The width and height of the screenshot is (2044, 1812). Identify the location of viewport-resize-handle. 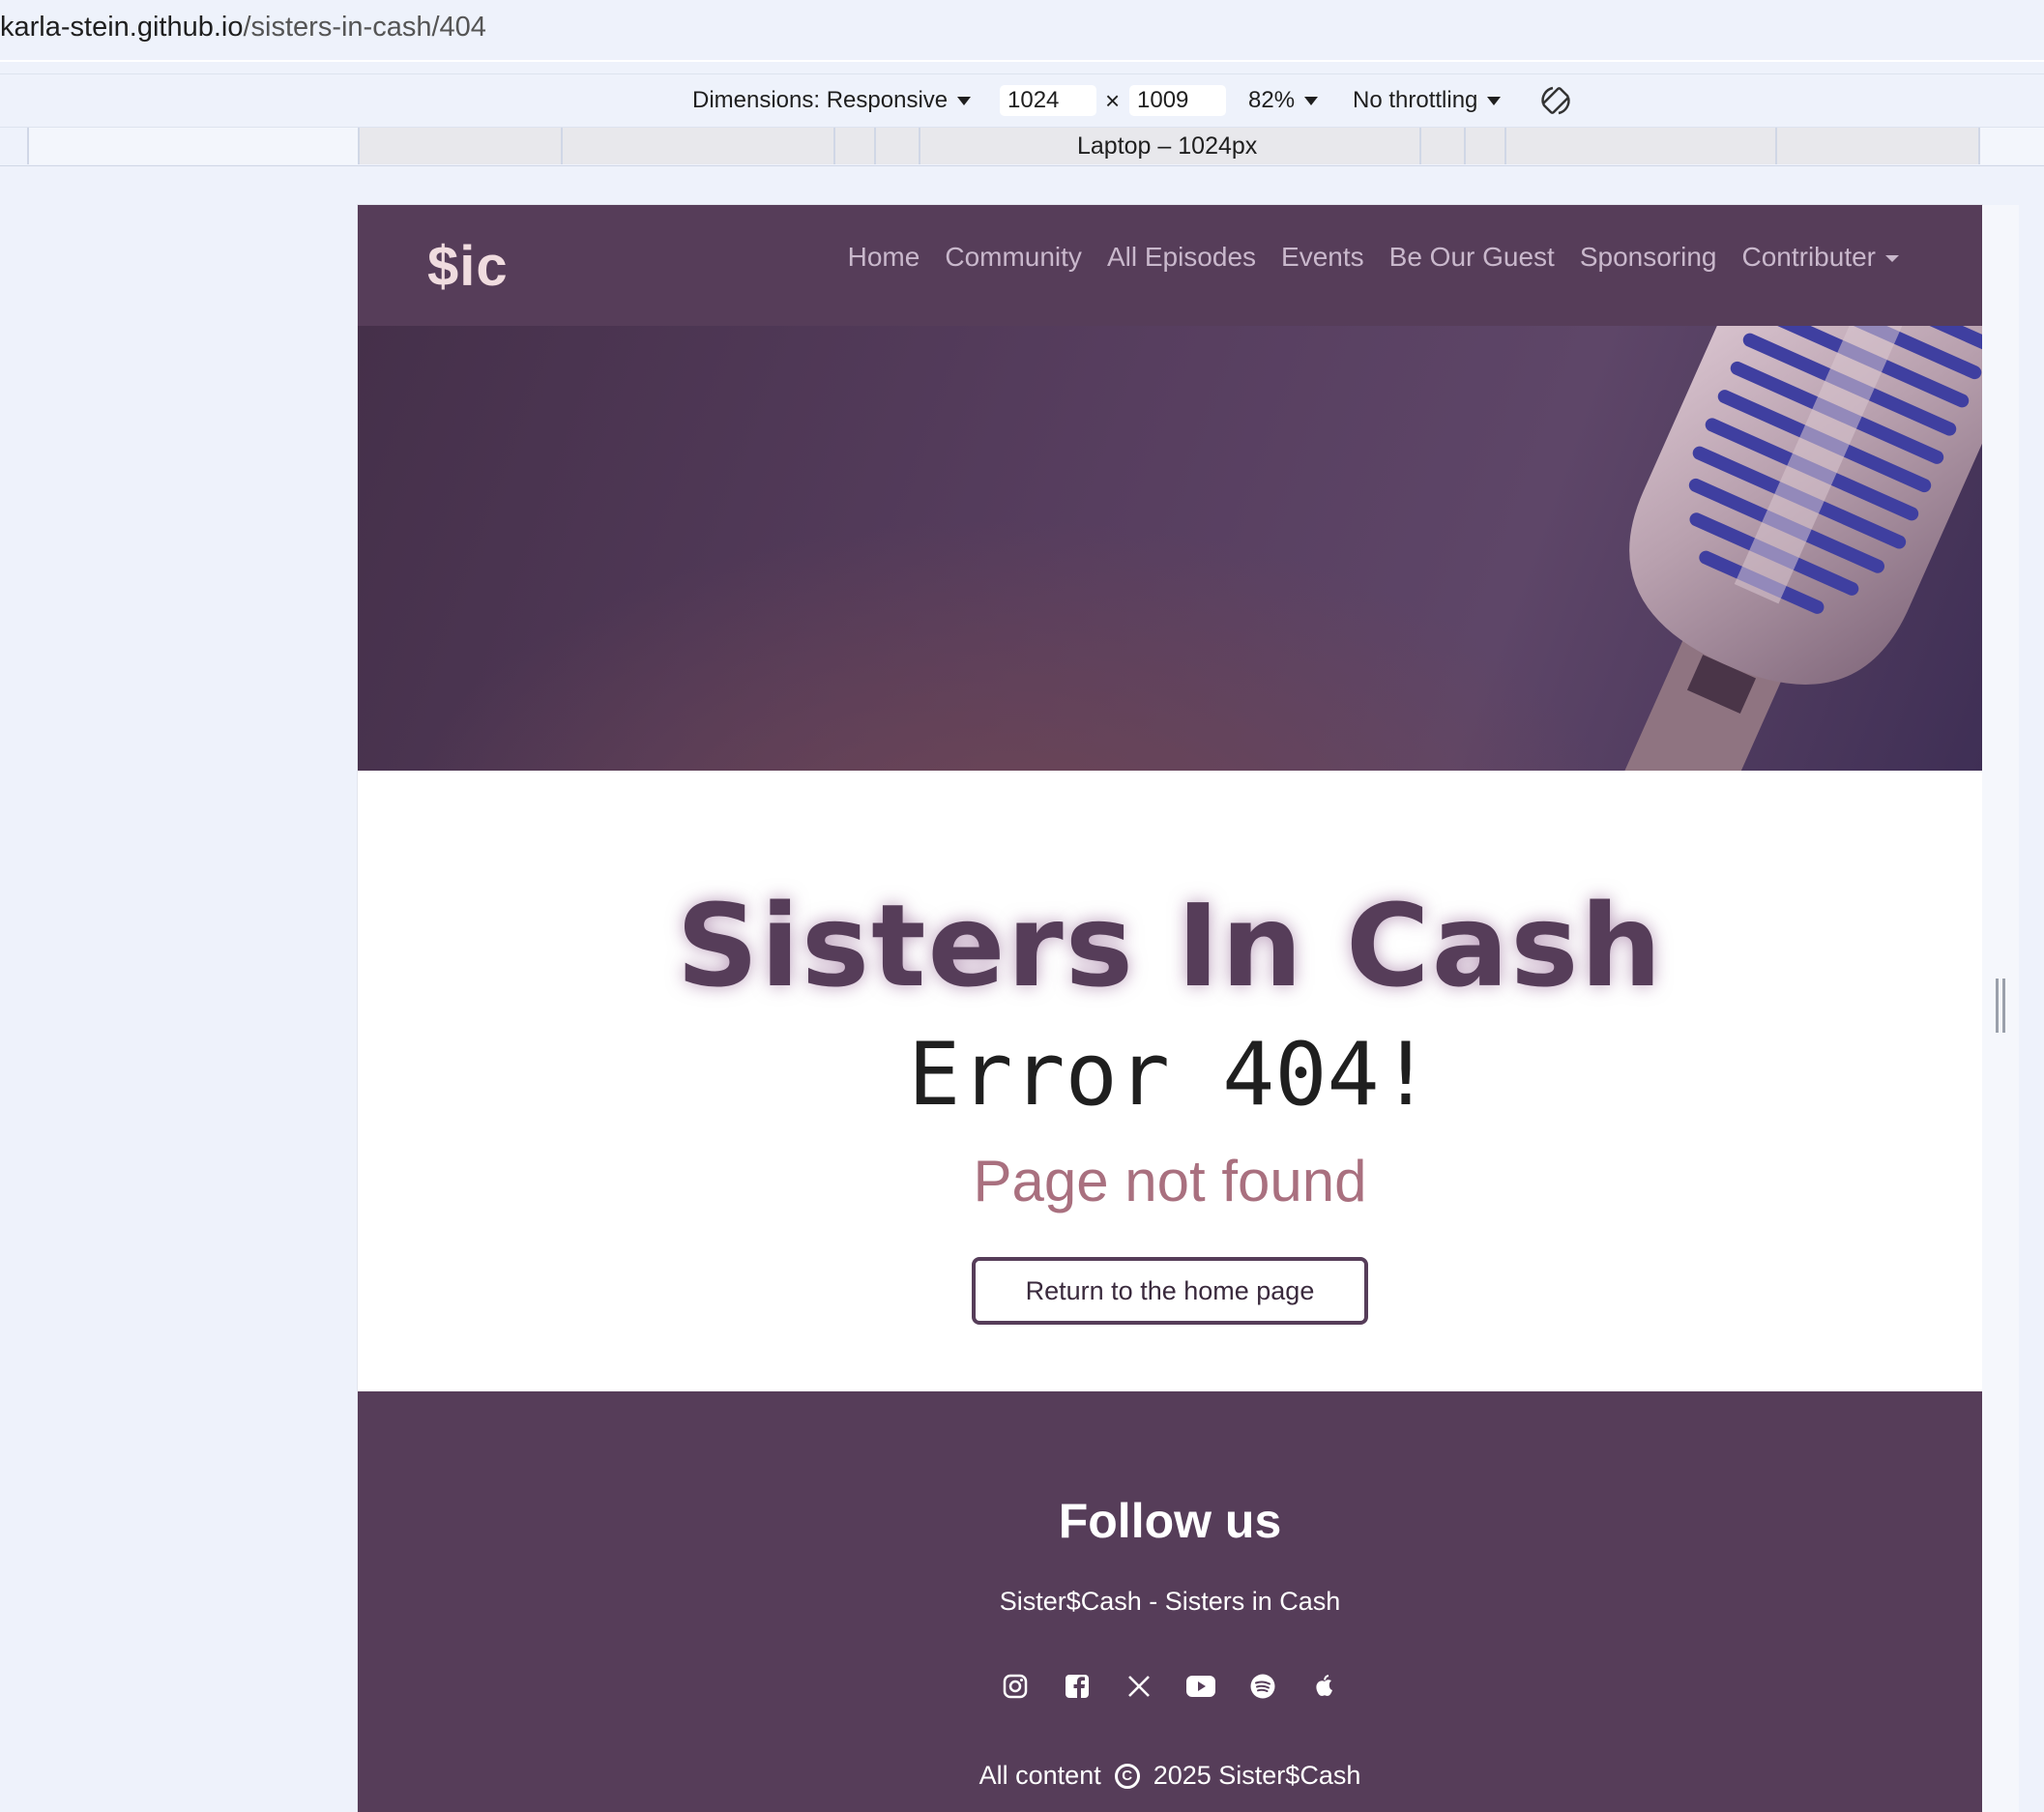
(2000, 1006).